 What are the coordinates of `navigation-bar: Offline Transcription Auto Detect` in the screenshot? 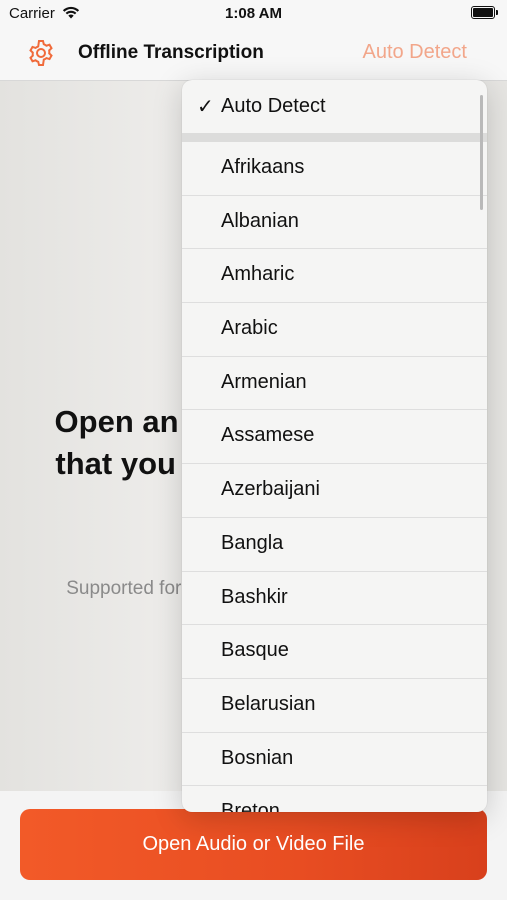 It's located at (253, 54).